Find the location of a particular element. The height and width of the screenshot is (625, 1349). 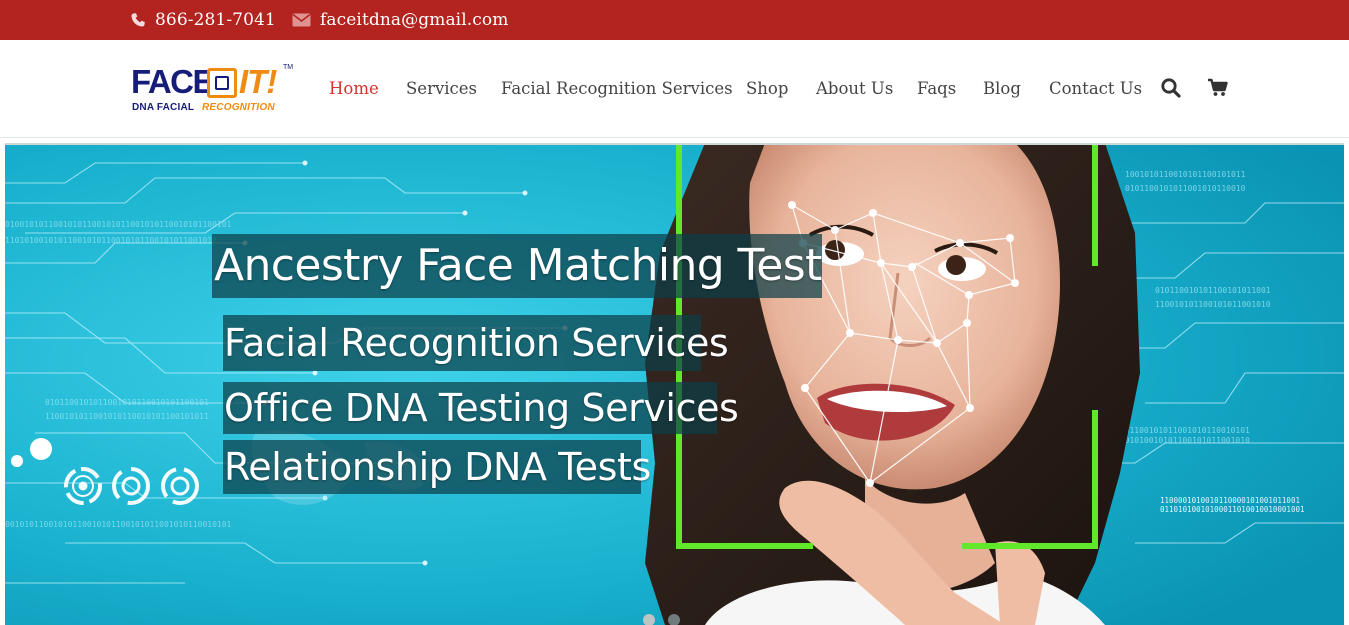

svg-text: 010110010101100101011001 is located at coordinates (1213, 290).